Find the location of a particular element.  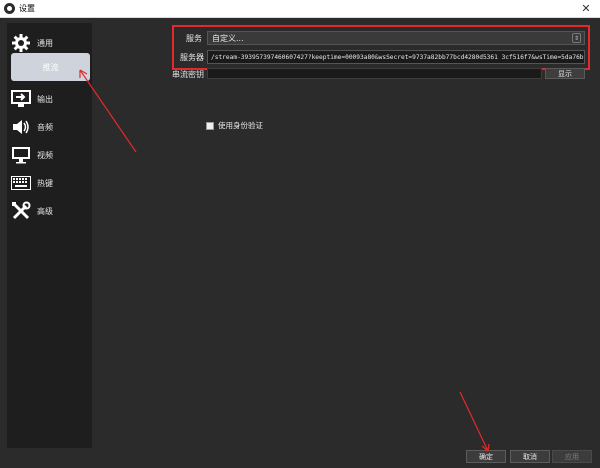

auth-checkbox-row: 使用身份验证 is located at coordinates (234, 125).